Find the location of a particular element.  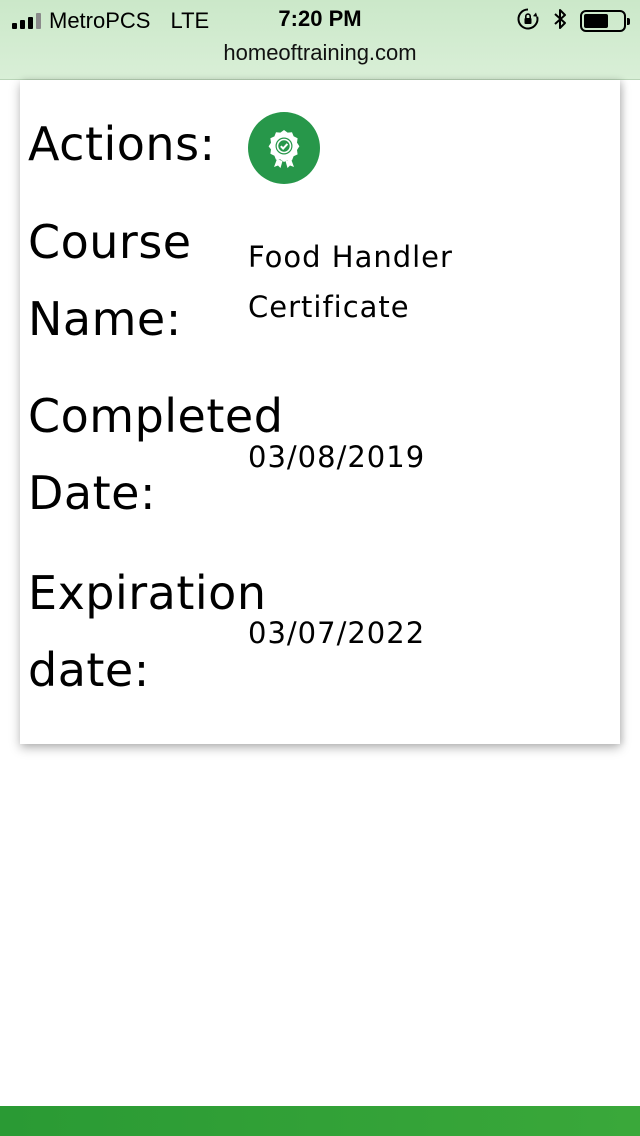

battery-icon is located at coordinates (605, 21).